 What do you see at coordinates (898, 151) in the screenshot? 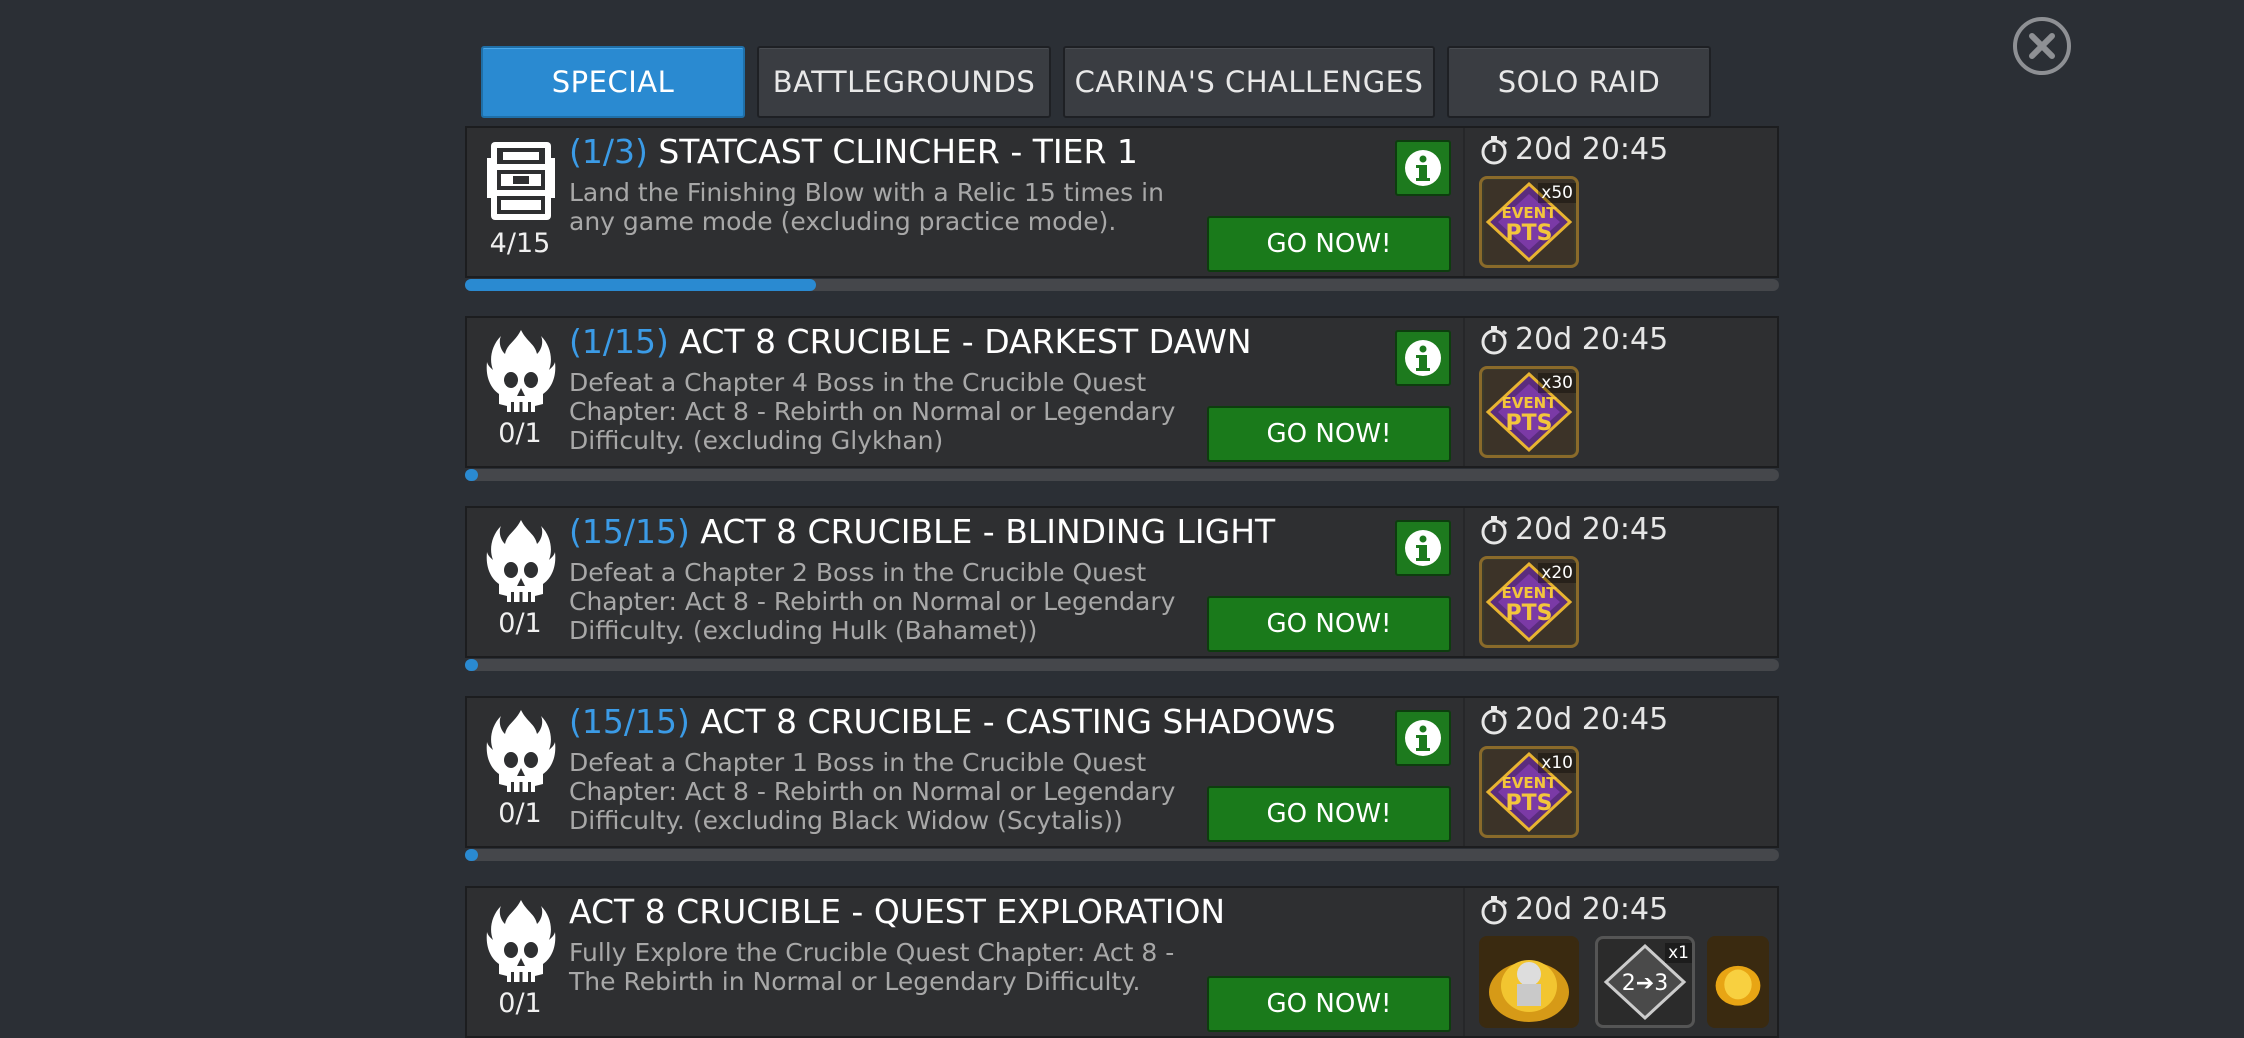
I see `quest-title-text: STATCAST CLINCHER - TIER 1` at bounding box center [898, 151].